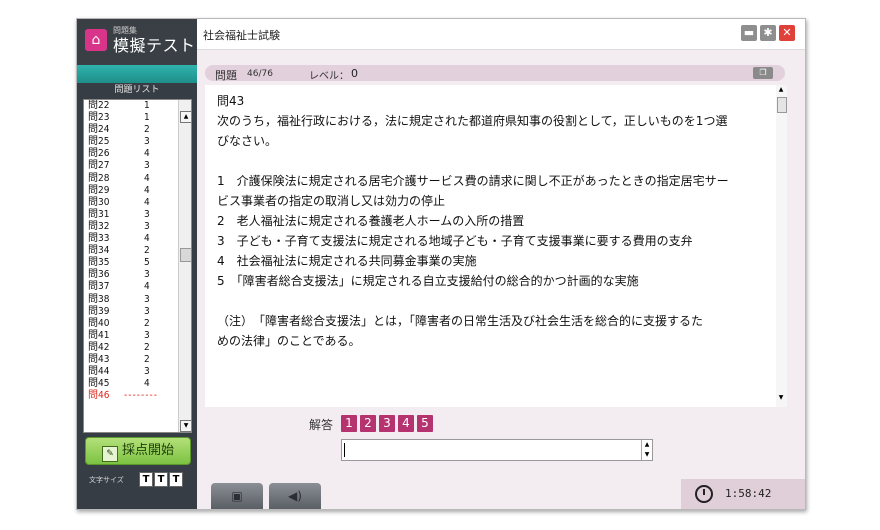 The width and height of the screenshot is (880, 530). Describe the element at coordinates (99, 239) in the screenshot. I see `question-number-label: 問33` at that location.